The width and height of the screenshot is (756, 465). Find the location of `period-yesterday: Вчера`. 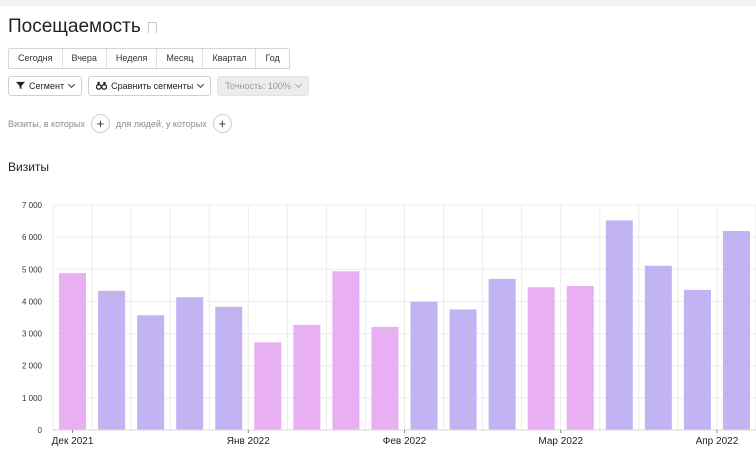

period-yesterday: Вчера is located at coordinates (85, 58).